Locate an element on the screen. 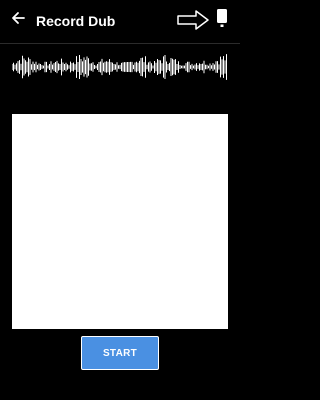 The width and height of the screenshot is (320, 400). device-button is located at coordinates (222, 20).